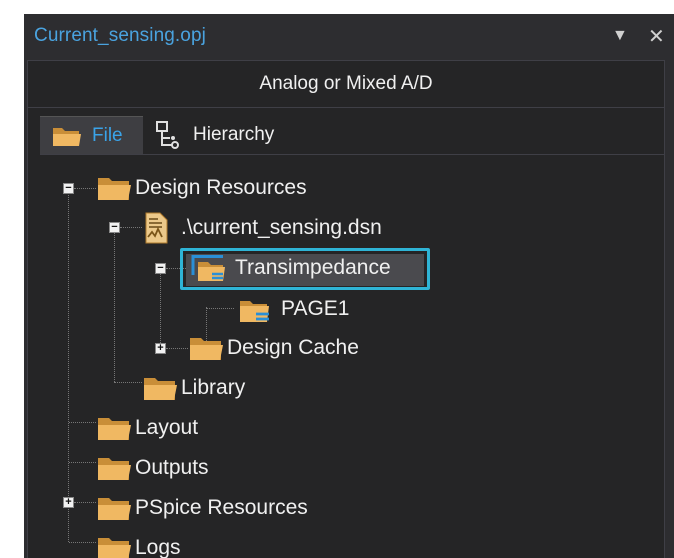 The height and width of the screenshot is (558, 674). I want to click on mode-label: Analog or Mixed A/D, so click(346, 83).